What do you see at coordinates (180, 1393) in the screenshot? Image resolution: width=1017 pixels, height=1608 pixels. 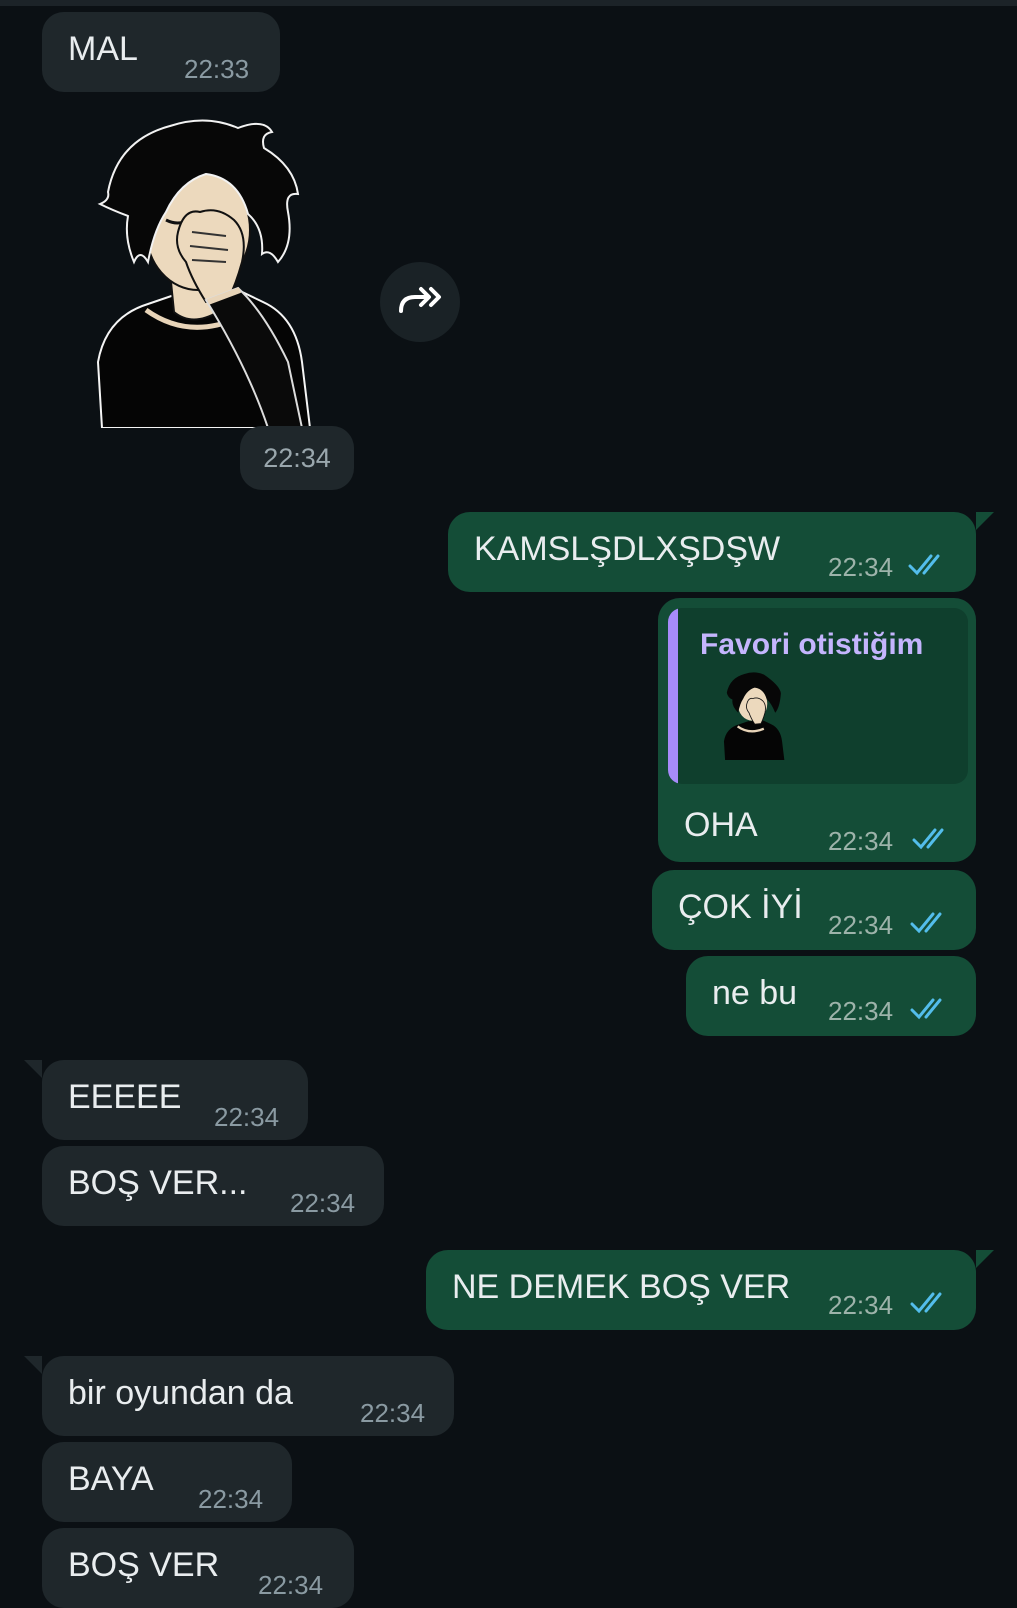 I see `message-text: bir oyundan da` at bounding box center [180, 1393].